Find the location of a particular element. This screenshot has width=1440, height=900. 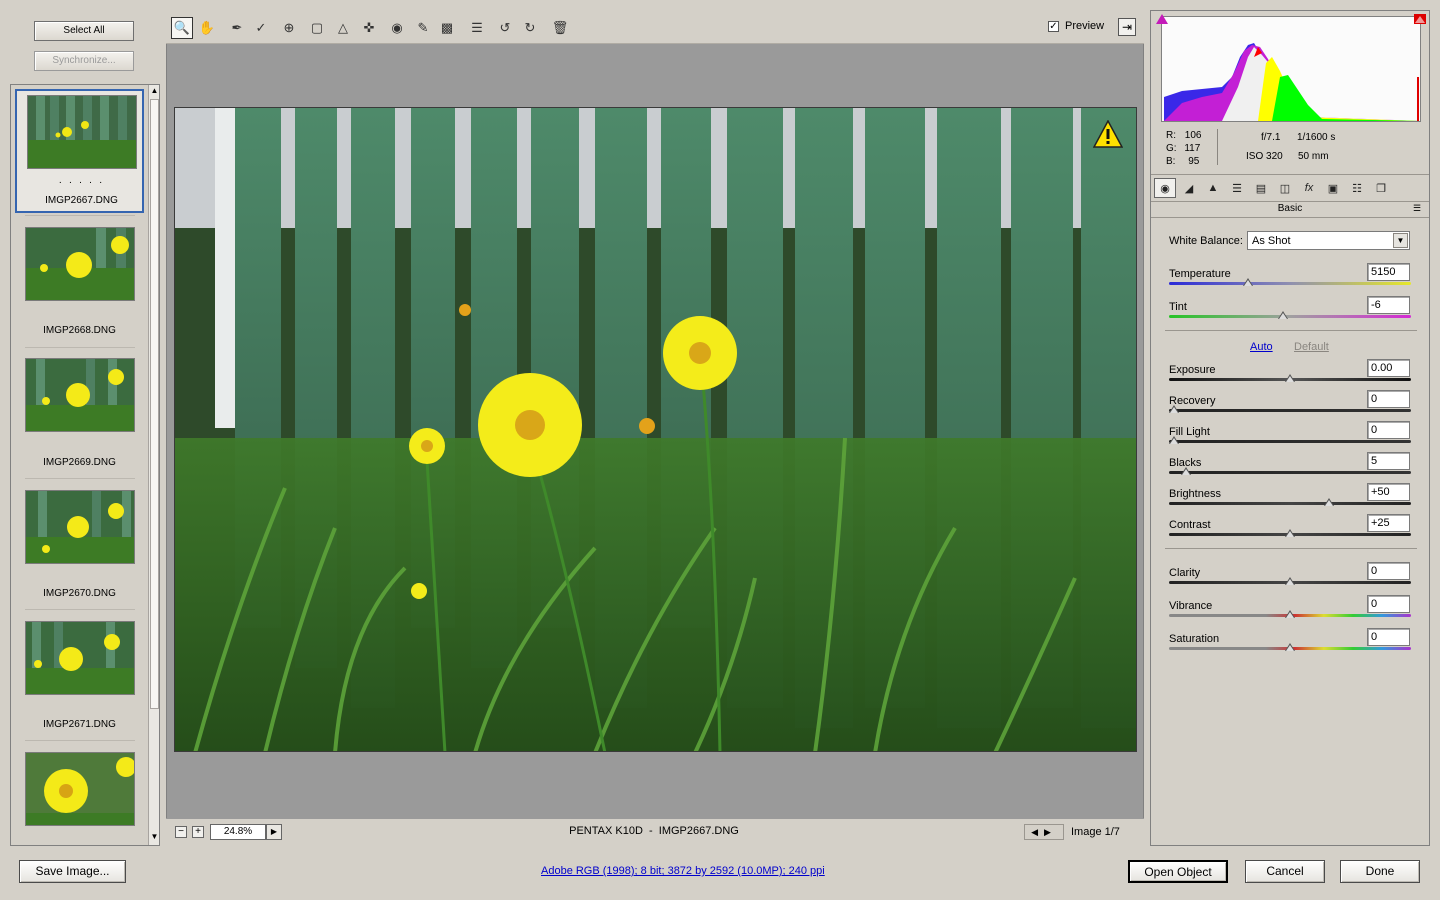

clarity-slider-handle is located at coordinates (1290, 581).